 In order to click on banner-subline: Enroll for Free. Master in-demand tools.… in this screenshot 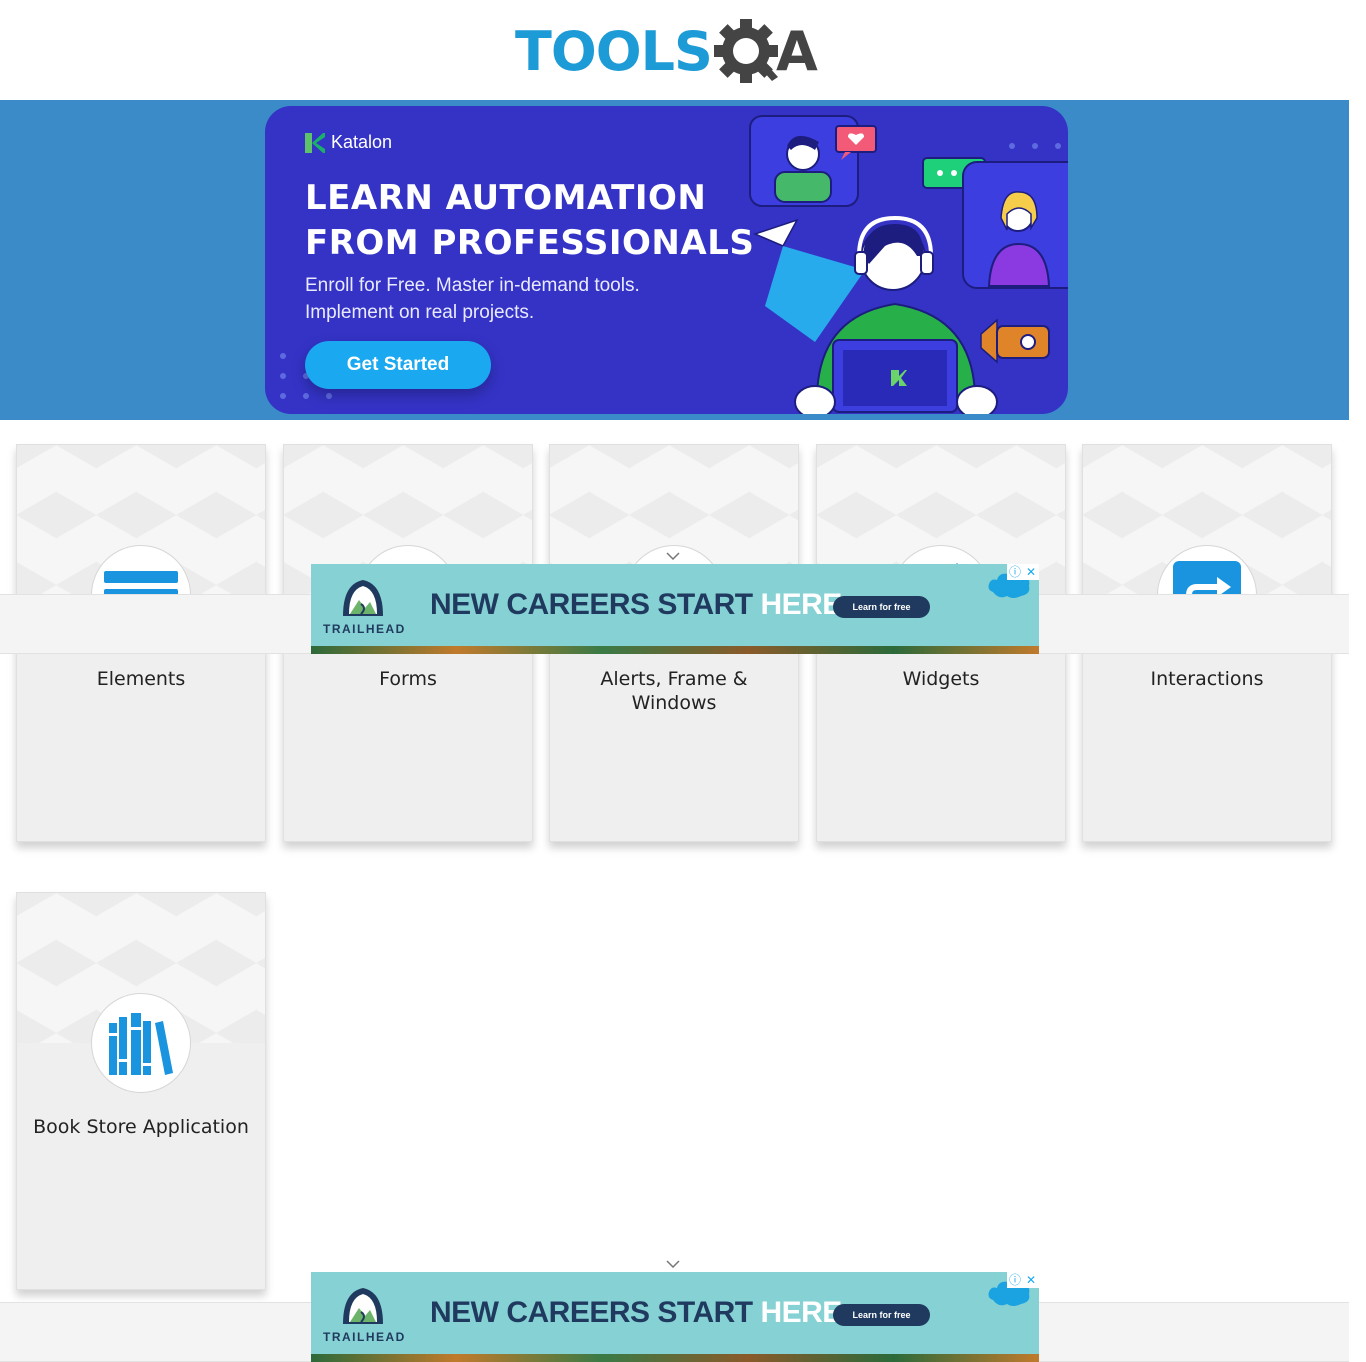, I will do `click(472, 299)`.